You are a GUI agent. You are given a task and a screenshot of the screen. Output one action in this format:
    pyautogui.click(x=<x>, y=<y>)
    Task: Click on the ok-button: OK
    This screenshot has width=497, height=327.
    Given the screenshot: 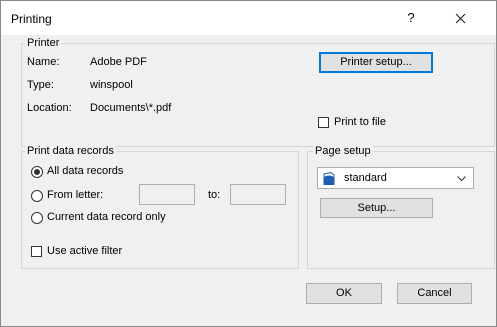 What is the action you would take?
    pyautogui.click(x=344, y=293)
    